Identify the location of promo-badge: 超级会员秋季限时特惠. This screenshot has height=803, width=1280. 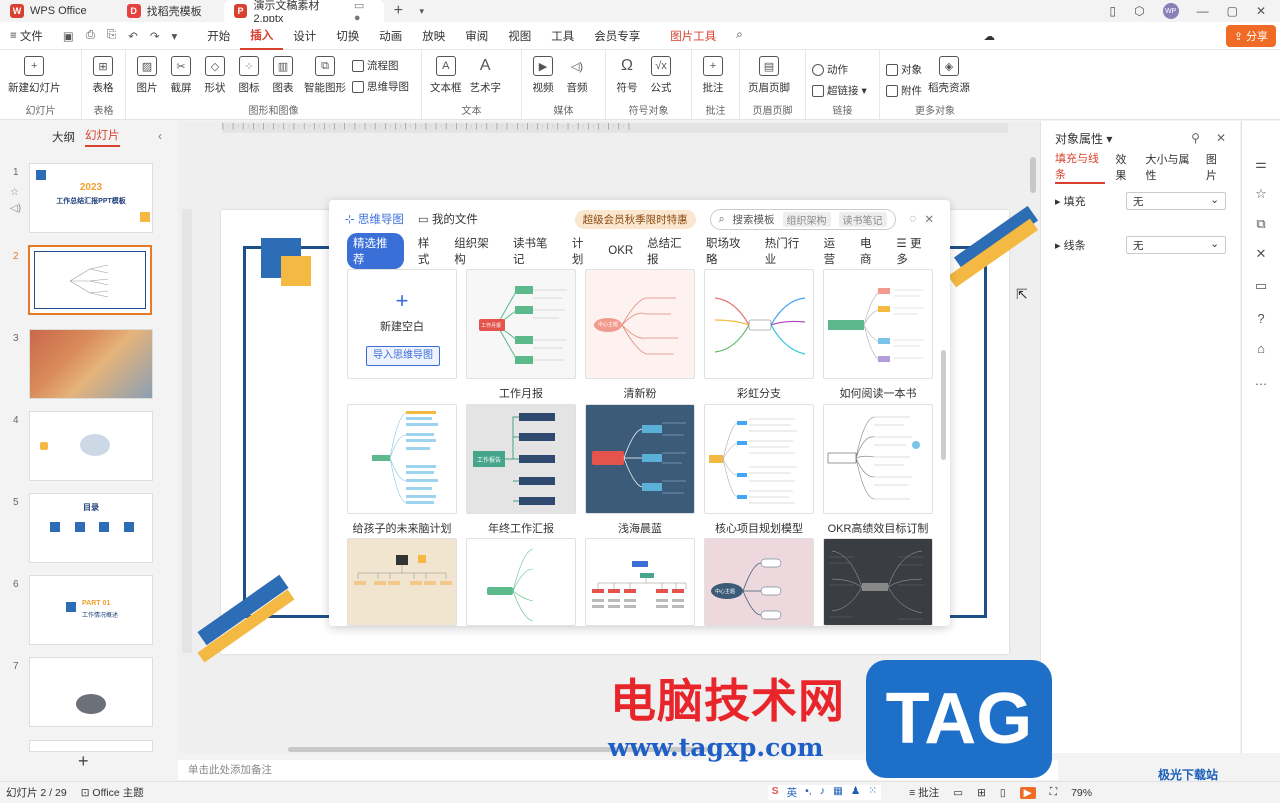
(635, 219).